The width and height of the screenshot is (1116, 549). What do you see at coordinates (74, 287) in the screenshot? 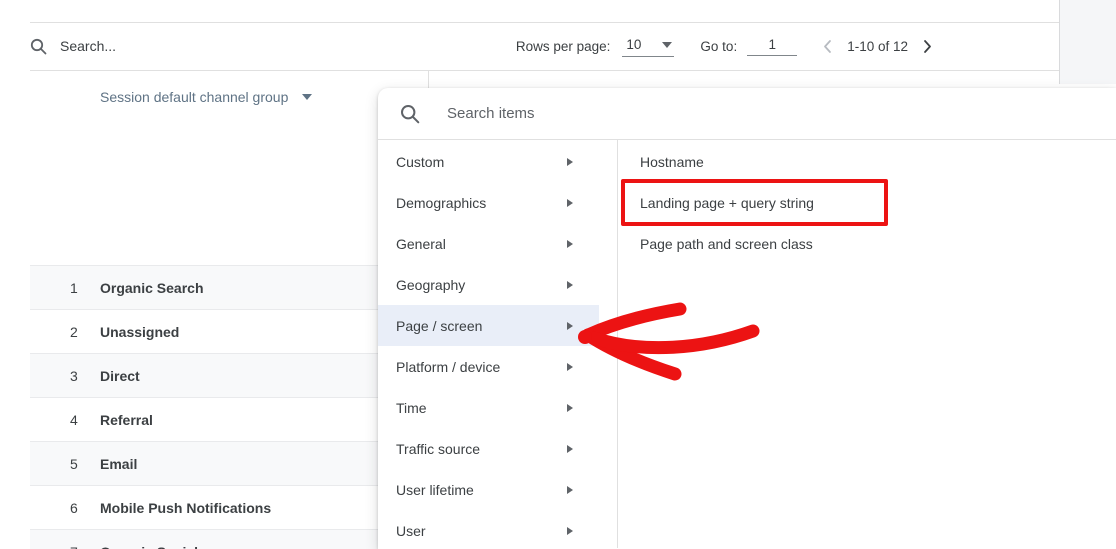
I see `row-index: 1` at bounding box center [74, 287].